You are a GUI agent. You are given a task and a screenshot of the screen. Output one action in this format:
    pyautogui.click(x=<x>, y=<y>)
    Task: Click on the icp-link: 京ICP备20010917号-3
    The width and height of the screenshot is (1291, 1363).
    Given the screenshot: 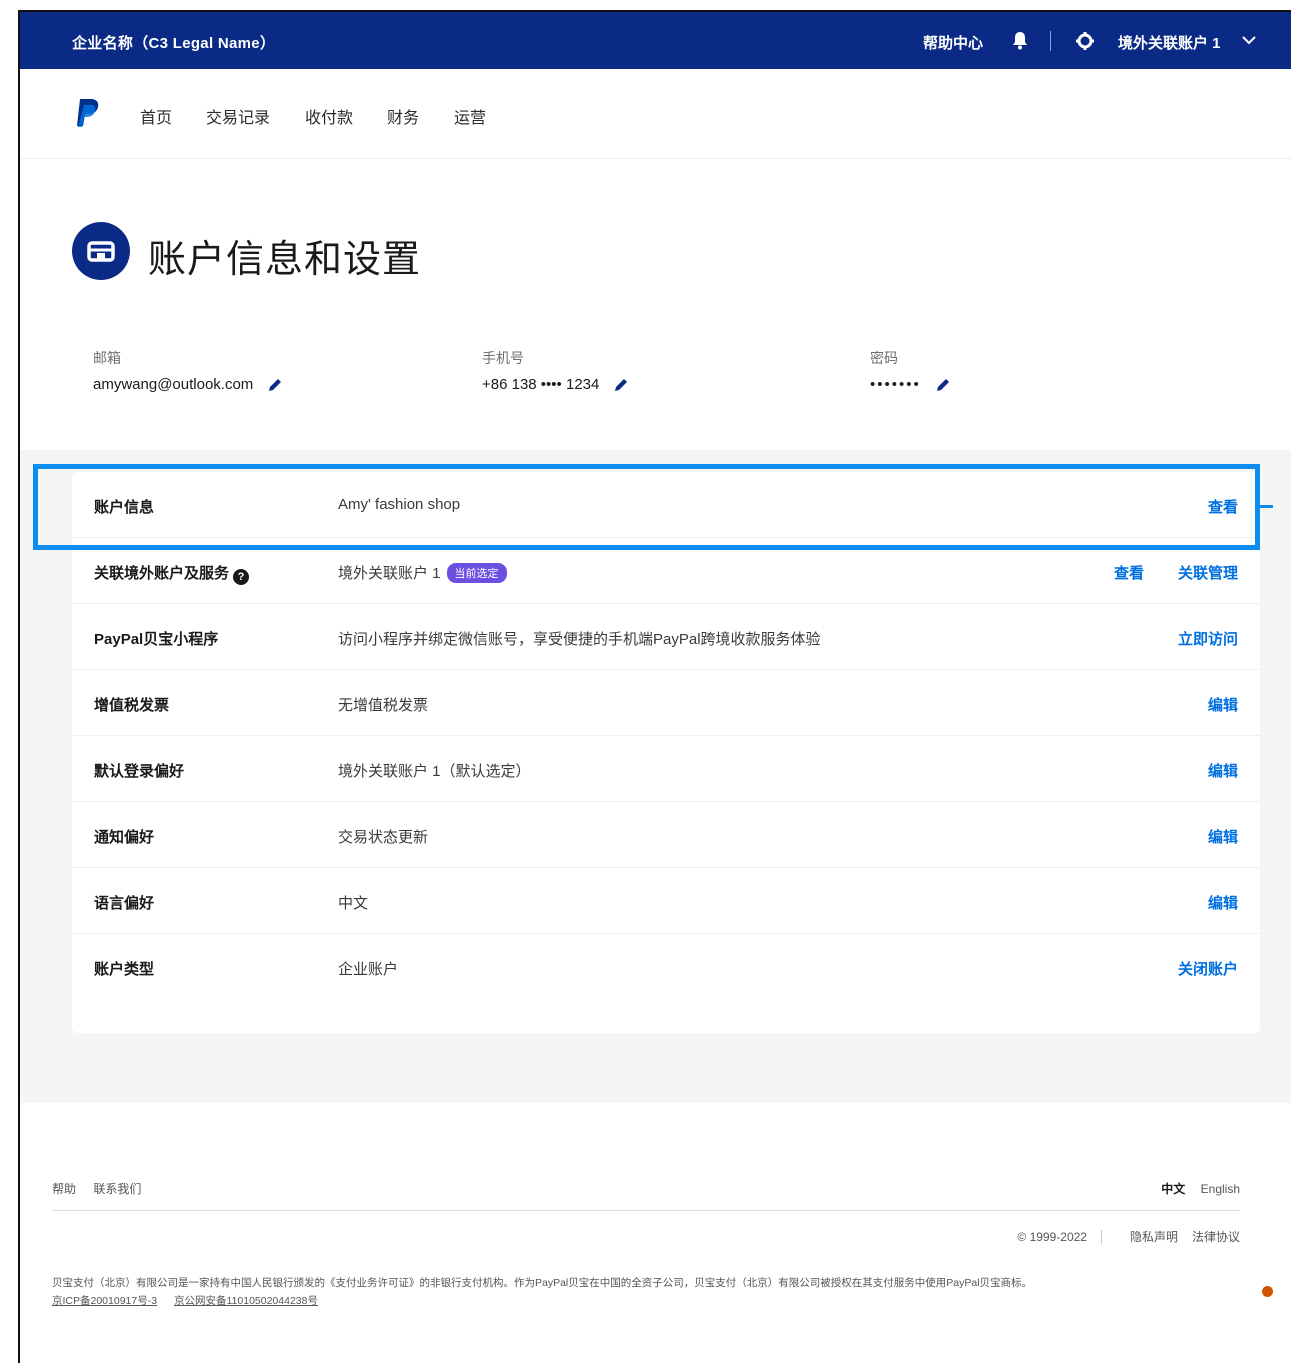 What is the action you would take?
    pyautogui.click(x=104, y=1301)
    